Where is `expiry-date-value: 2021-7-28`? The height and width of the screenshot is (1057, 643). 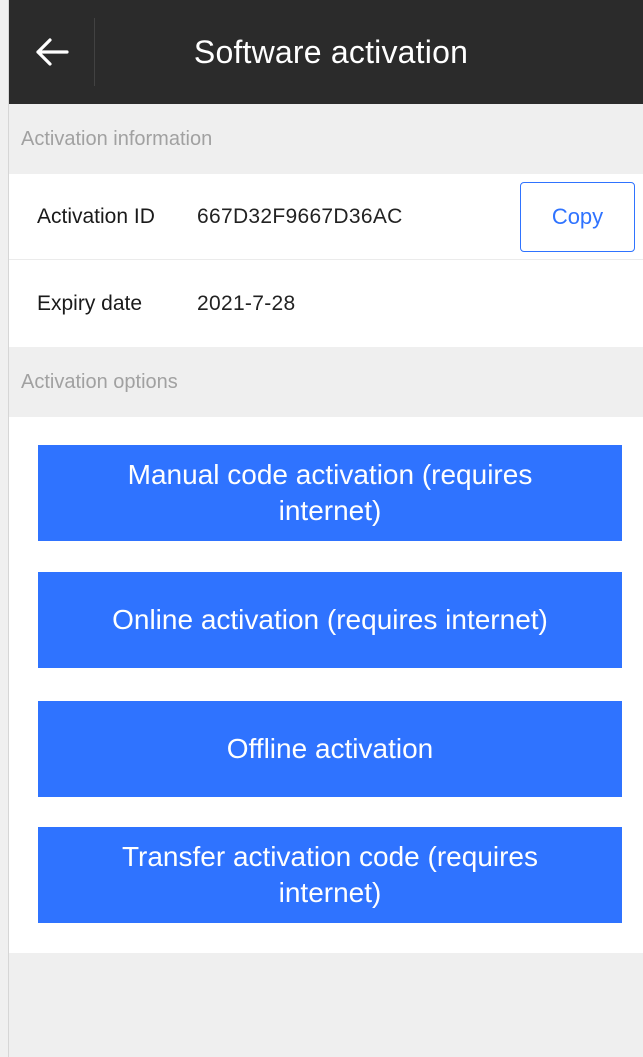 expiry-date-value: 2021-7-28 is located at coordinates (246, 303).